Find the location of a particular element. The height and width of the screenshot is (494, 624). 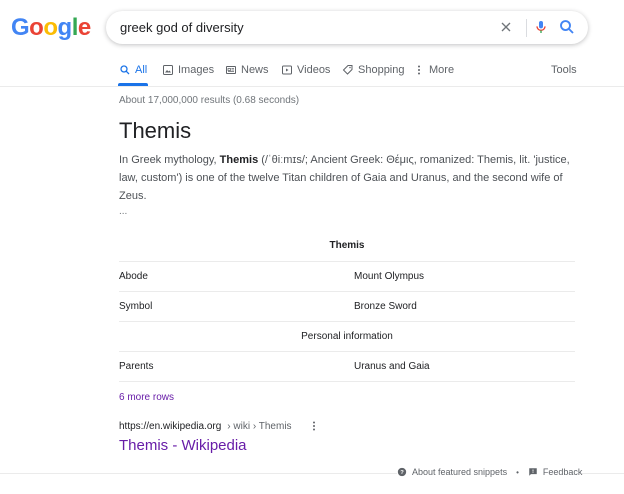

tab-label: More is located at coordinates (442, 70).